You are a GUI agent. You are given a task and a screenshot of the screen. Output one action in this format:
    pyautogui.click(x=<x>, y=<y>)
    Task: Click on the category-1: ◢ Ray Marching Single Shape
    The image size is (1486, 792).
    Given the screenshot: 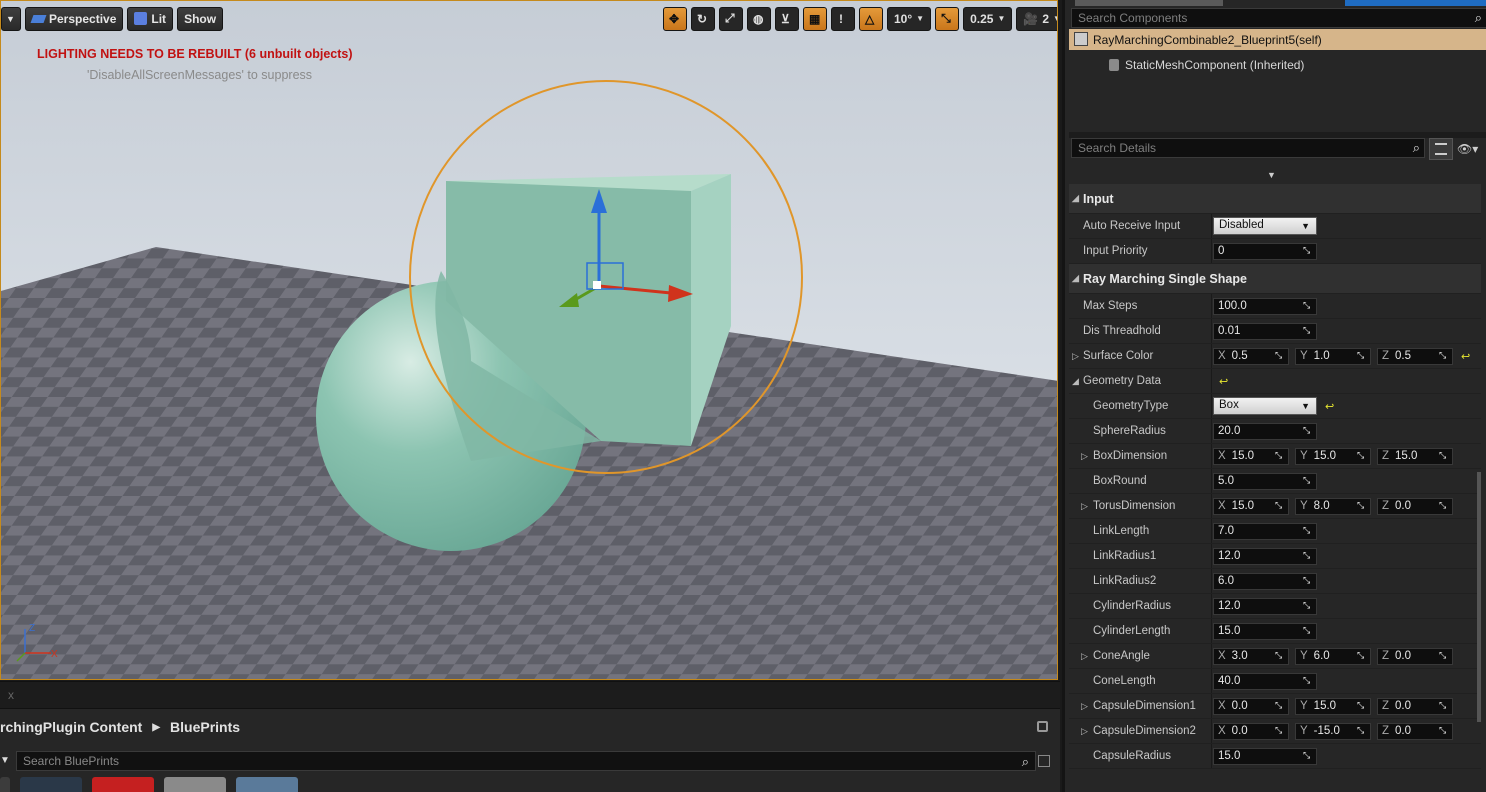 What is the action you would take?
    pyautogui.click(x=1275, y=279)
    